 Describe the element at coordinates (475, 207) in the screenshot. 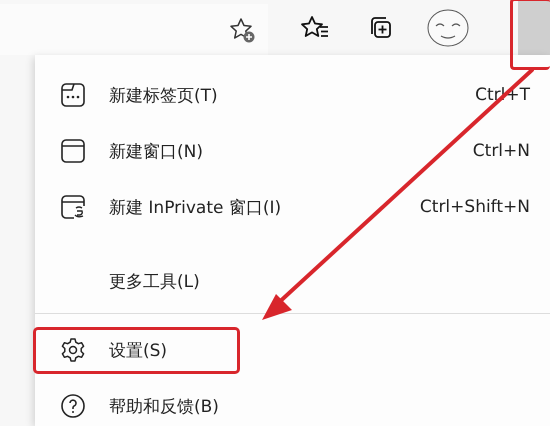

I see `shortcut-text: Ctrl+Shift+N` at that location.